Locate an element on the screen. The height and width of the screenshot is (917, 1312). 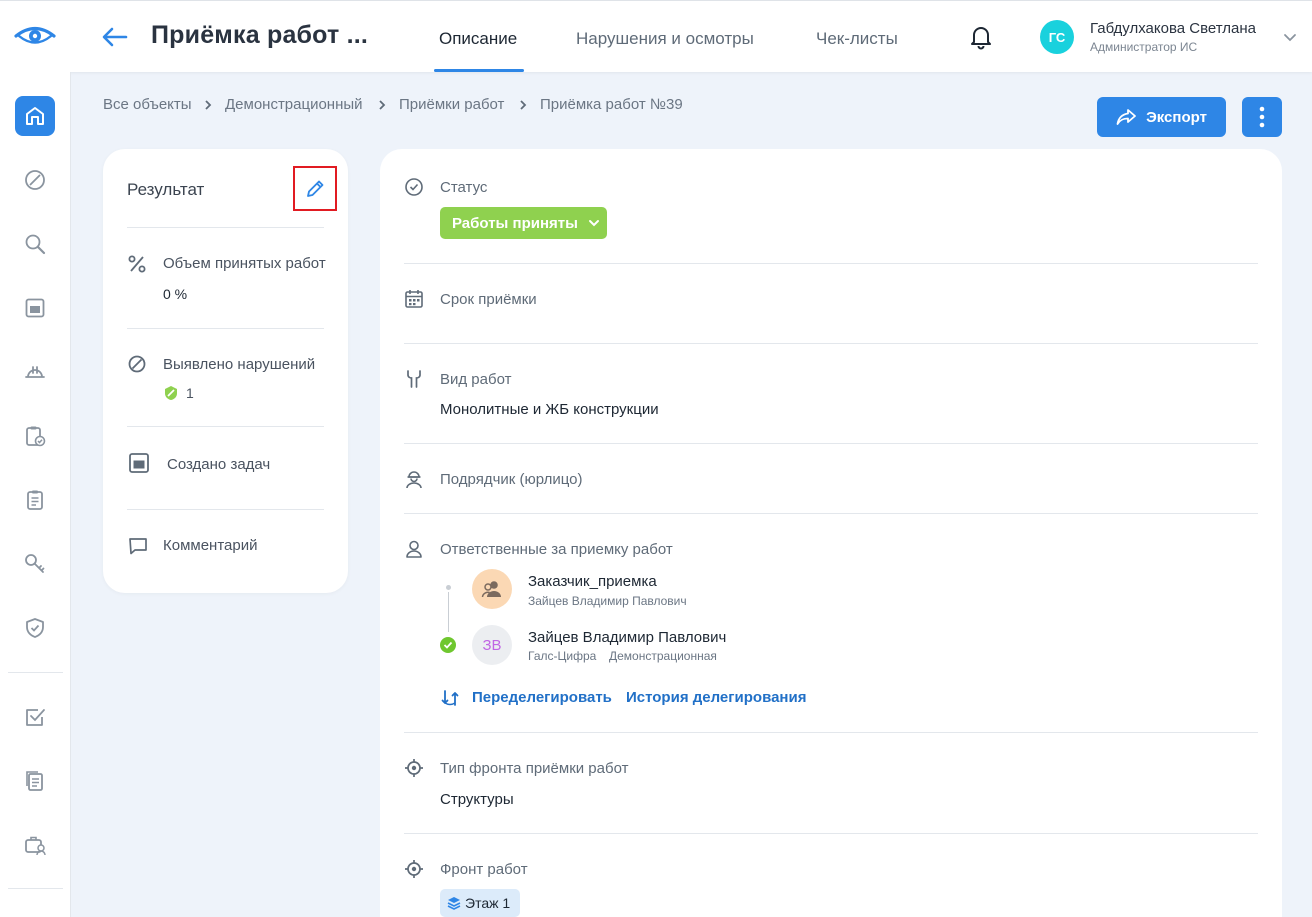
sidebar-item-safety is located at coordinates (35, 372).